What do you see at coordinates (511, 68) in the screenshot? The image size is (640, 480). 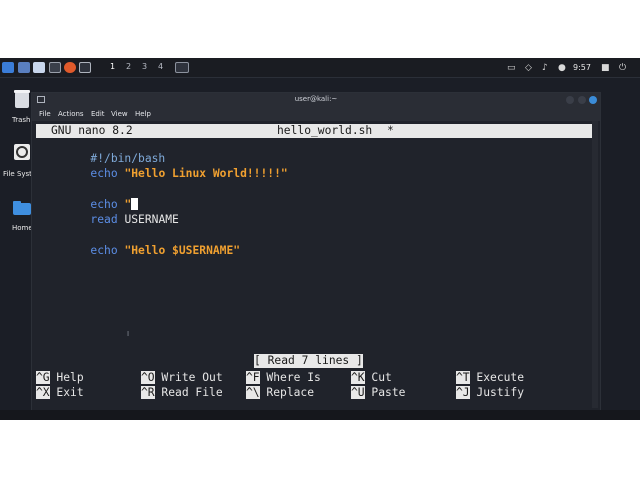 I see `display-icon: ▭` at bounding box center [511, 68].